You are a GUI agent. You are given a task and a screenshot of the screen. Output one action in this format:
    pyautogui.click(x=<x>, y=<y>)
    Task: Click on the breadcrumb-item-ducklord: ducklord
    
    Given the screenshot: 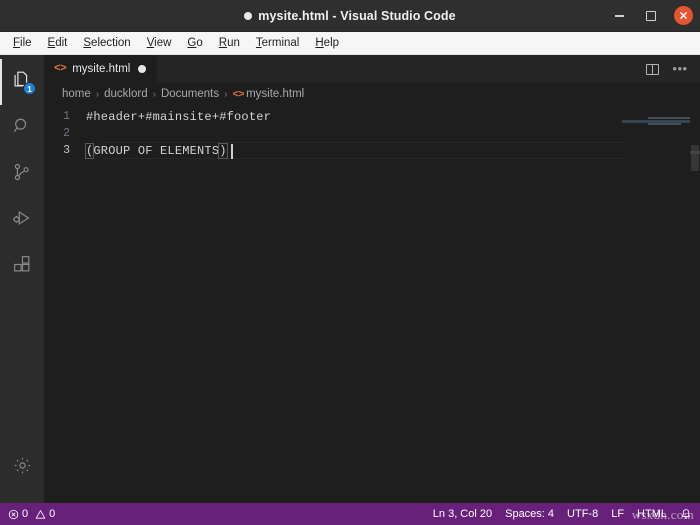 What is the action you would take?
    pyautogui.click(x=125, y=94)
    